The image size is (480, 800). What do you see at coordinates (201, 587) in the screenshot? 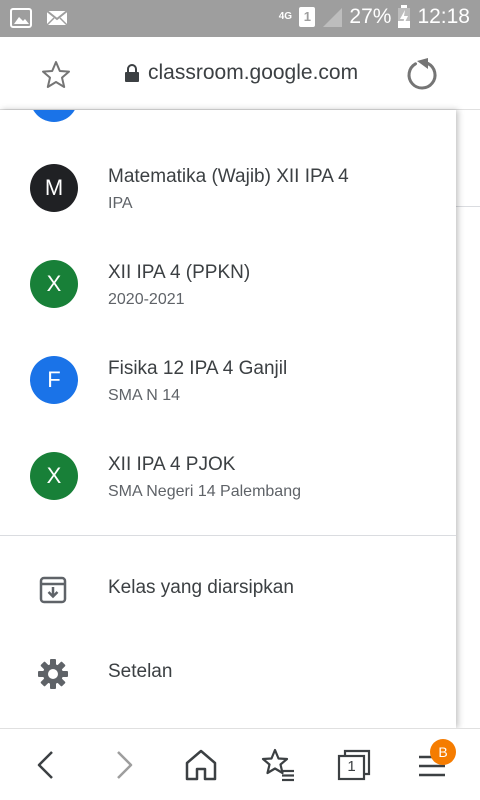
I see `archived-classes-label: Kelas yang diarsipkan` at bounding box center [201, 587].